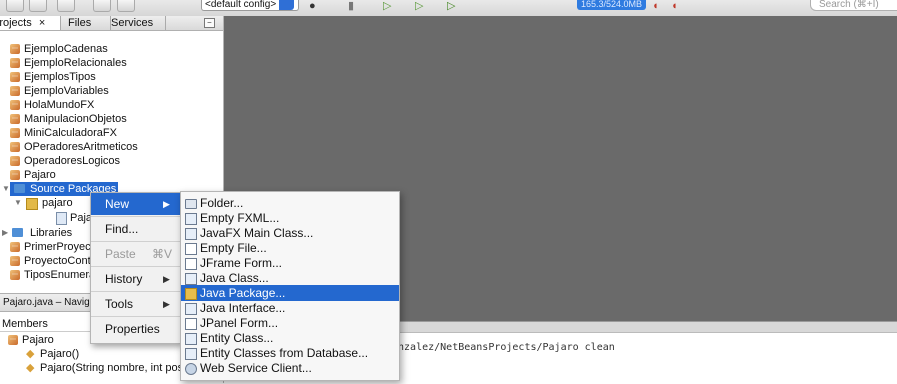 Image resolution: width=897 pixels, height=384 pixels. What do you see at coordinates (387, 6) in the screenshot?
I see `run-project-icon: ▷` at bounding box center [387, 6].